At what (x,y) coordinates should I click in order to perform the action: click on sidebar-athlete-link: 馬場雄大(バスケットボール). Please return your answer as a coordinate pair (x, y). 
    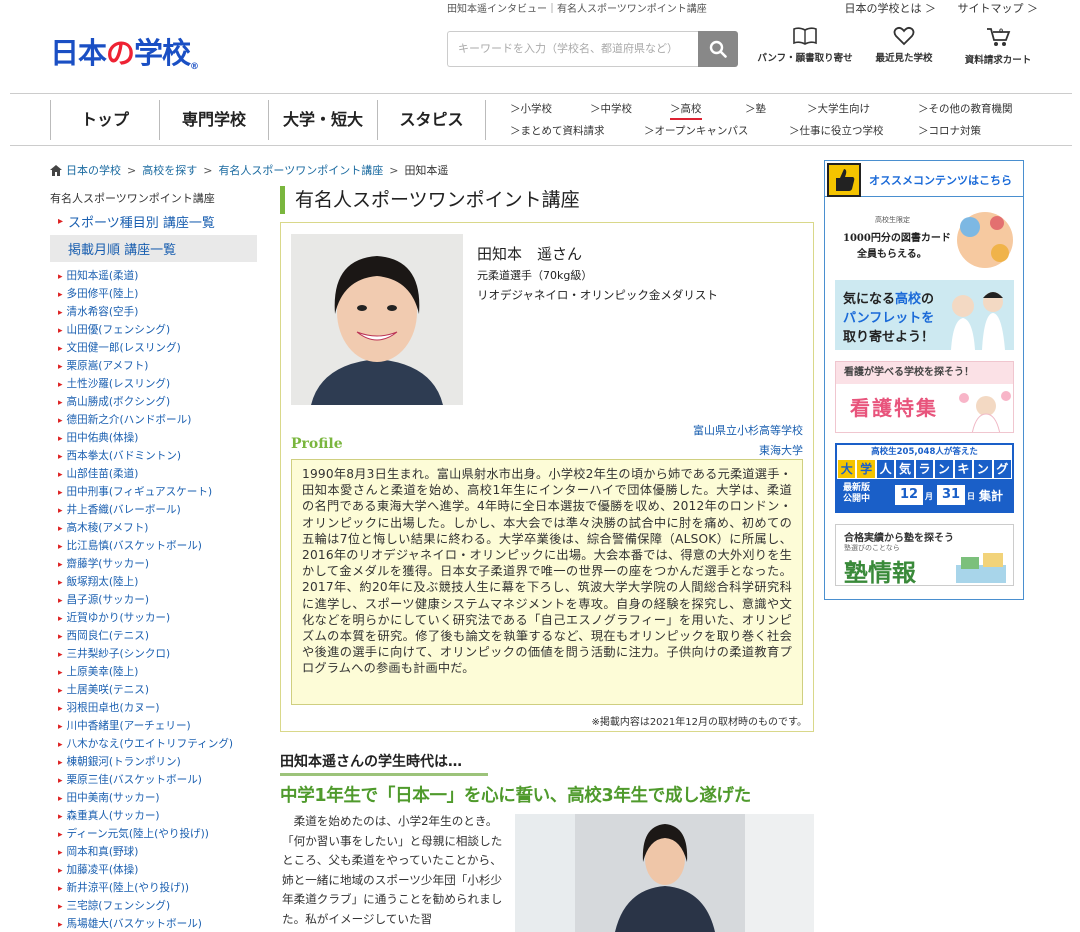
    Looking at the image, I should click on (153, 923).